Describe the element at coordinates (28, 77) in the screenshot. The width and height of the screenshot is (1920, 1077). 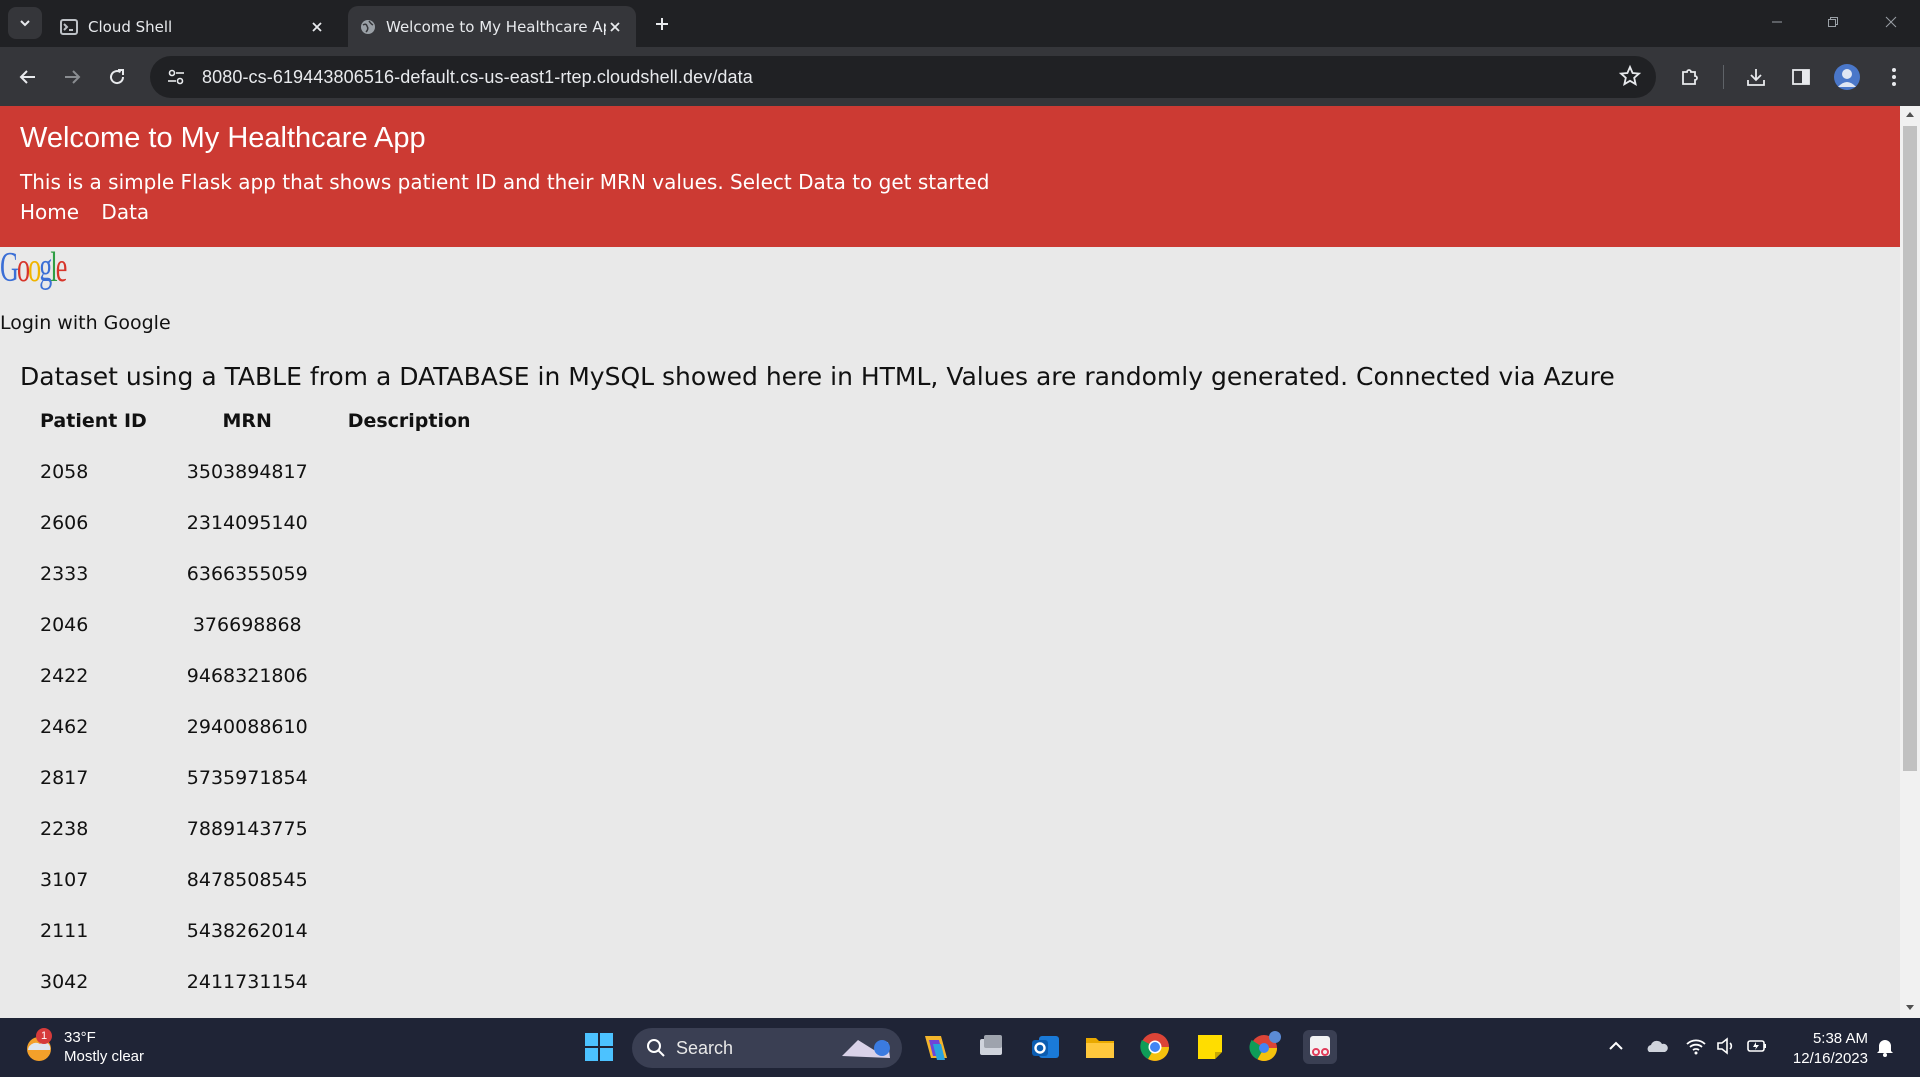
I see `back-button` at that location.